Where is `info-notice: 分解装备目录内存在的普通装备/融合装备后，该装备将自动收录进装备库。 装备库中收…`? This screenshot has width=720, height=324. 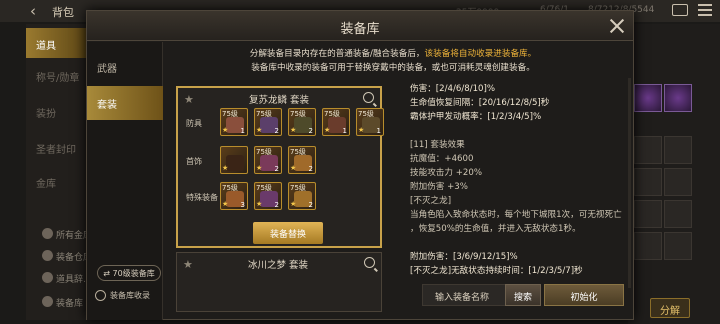
info-notice: 分解装备目录内存在的普通装备/融合装备后，该装备将自动收录进装备库。 装备库中收… is located at coordinates (393, 61).